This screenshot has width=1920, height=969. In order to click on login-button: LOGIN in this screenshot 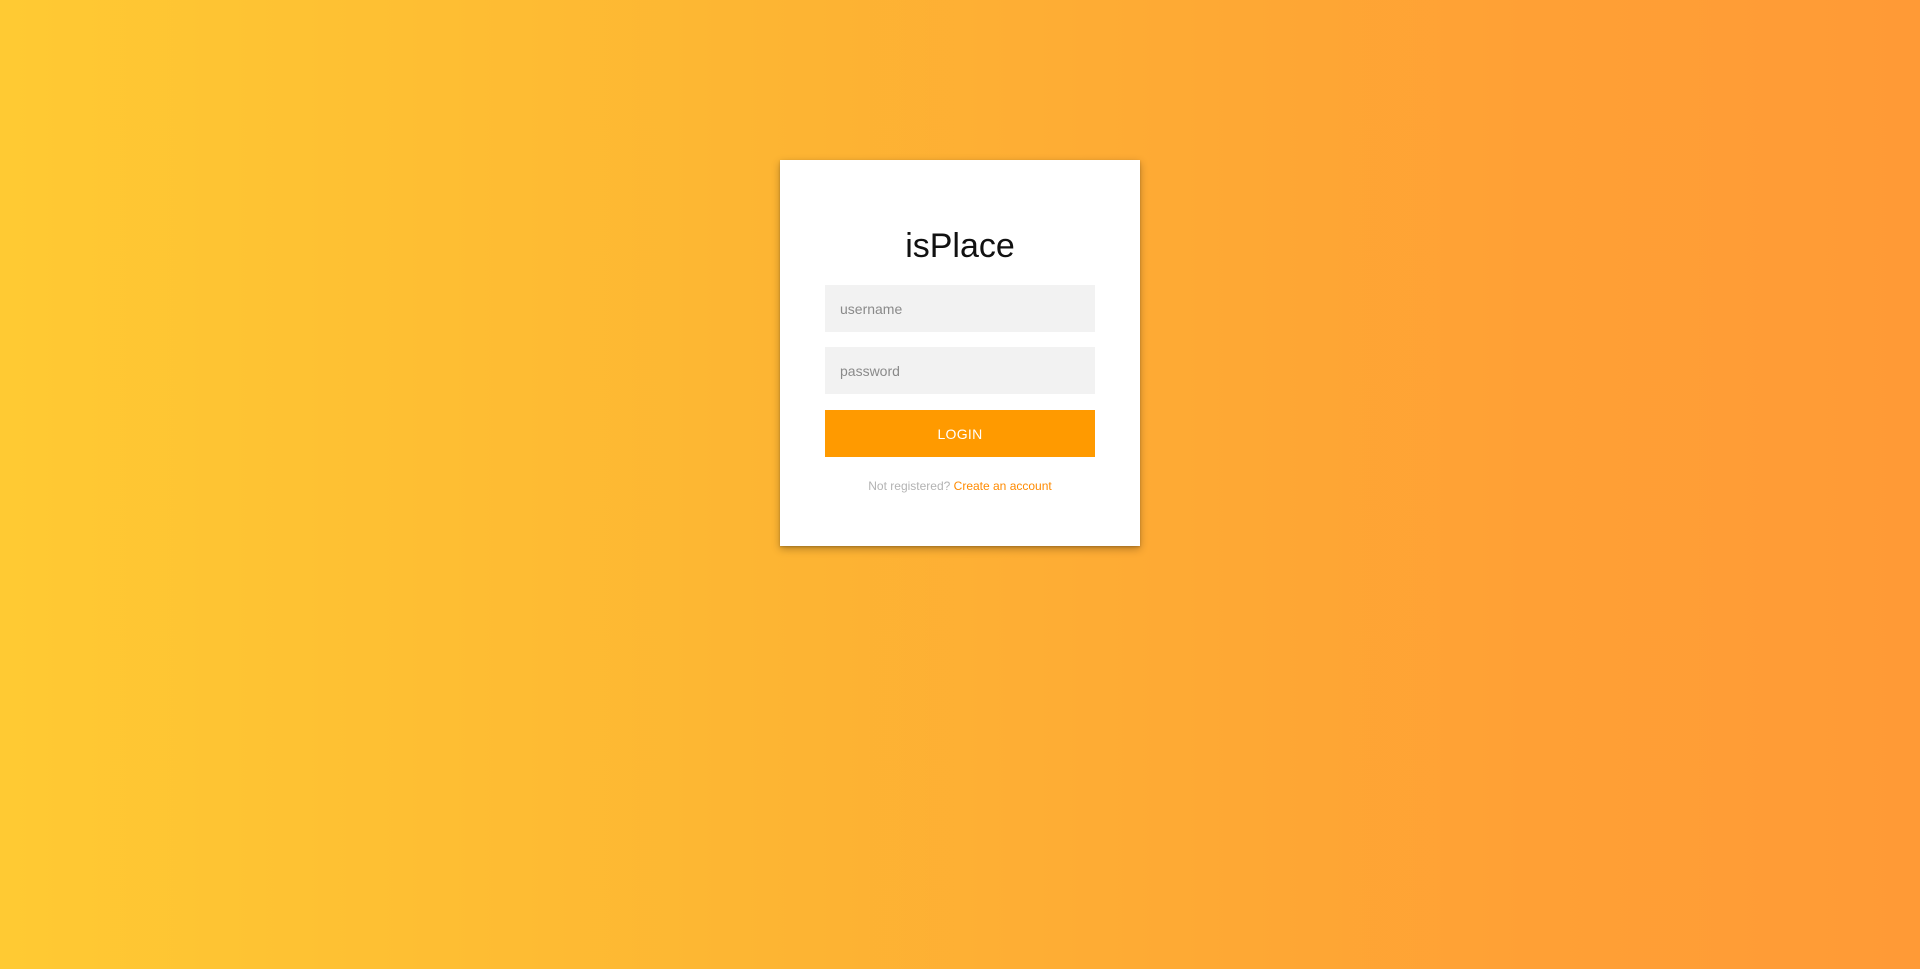, I will do `click(960, 433)`.